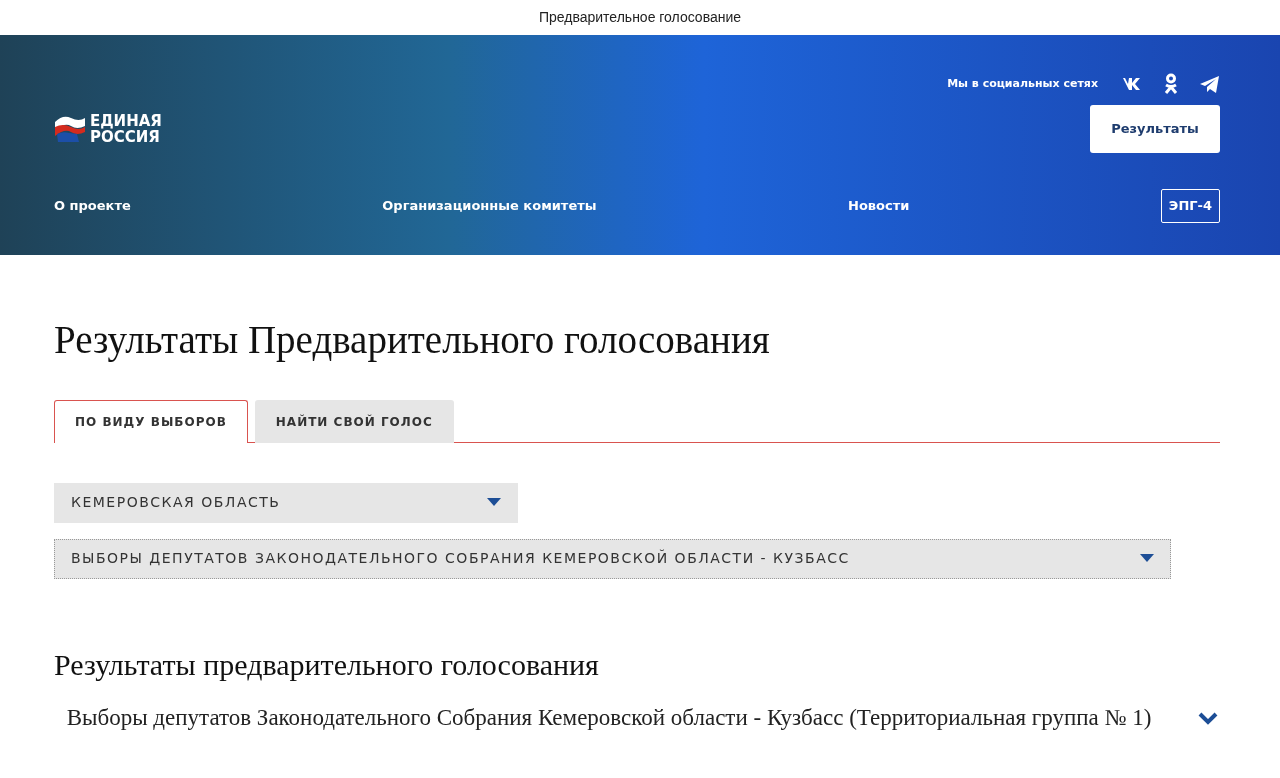 The image size is (1280, 778). What do you see at coordinates (1208, 718) in the screenshot?
I see `chevron-icon` at bounding box center [1208, 718].